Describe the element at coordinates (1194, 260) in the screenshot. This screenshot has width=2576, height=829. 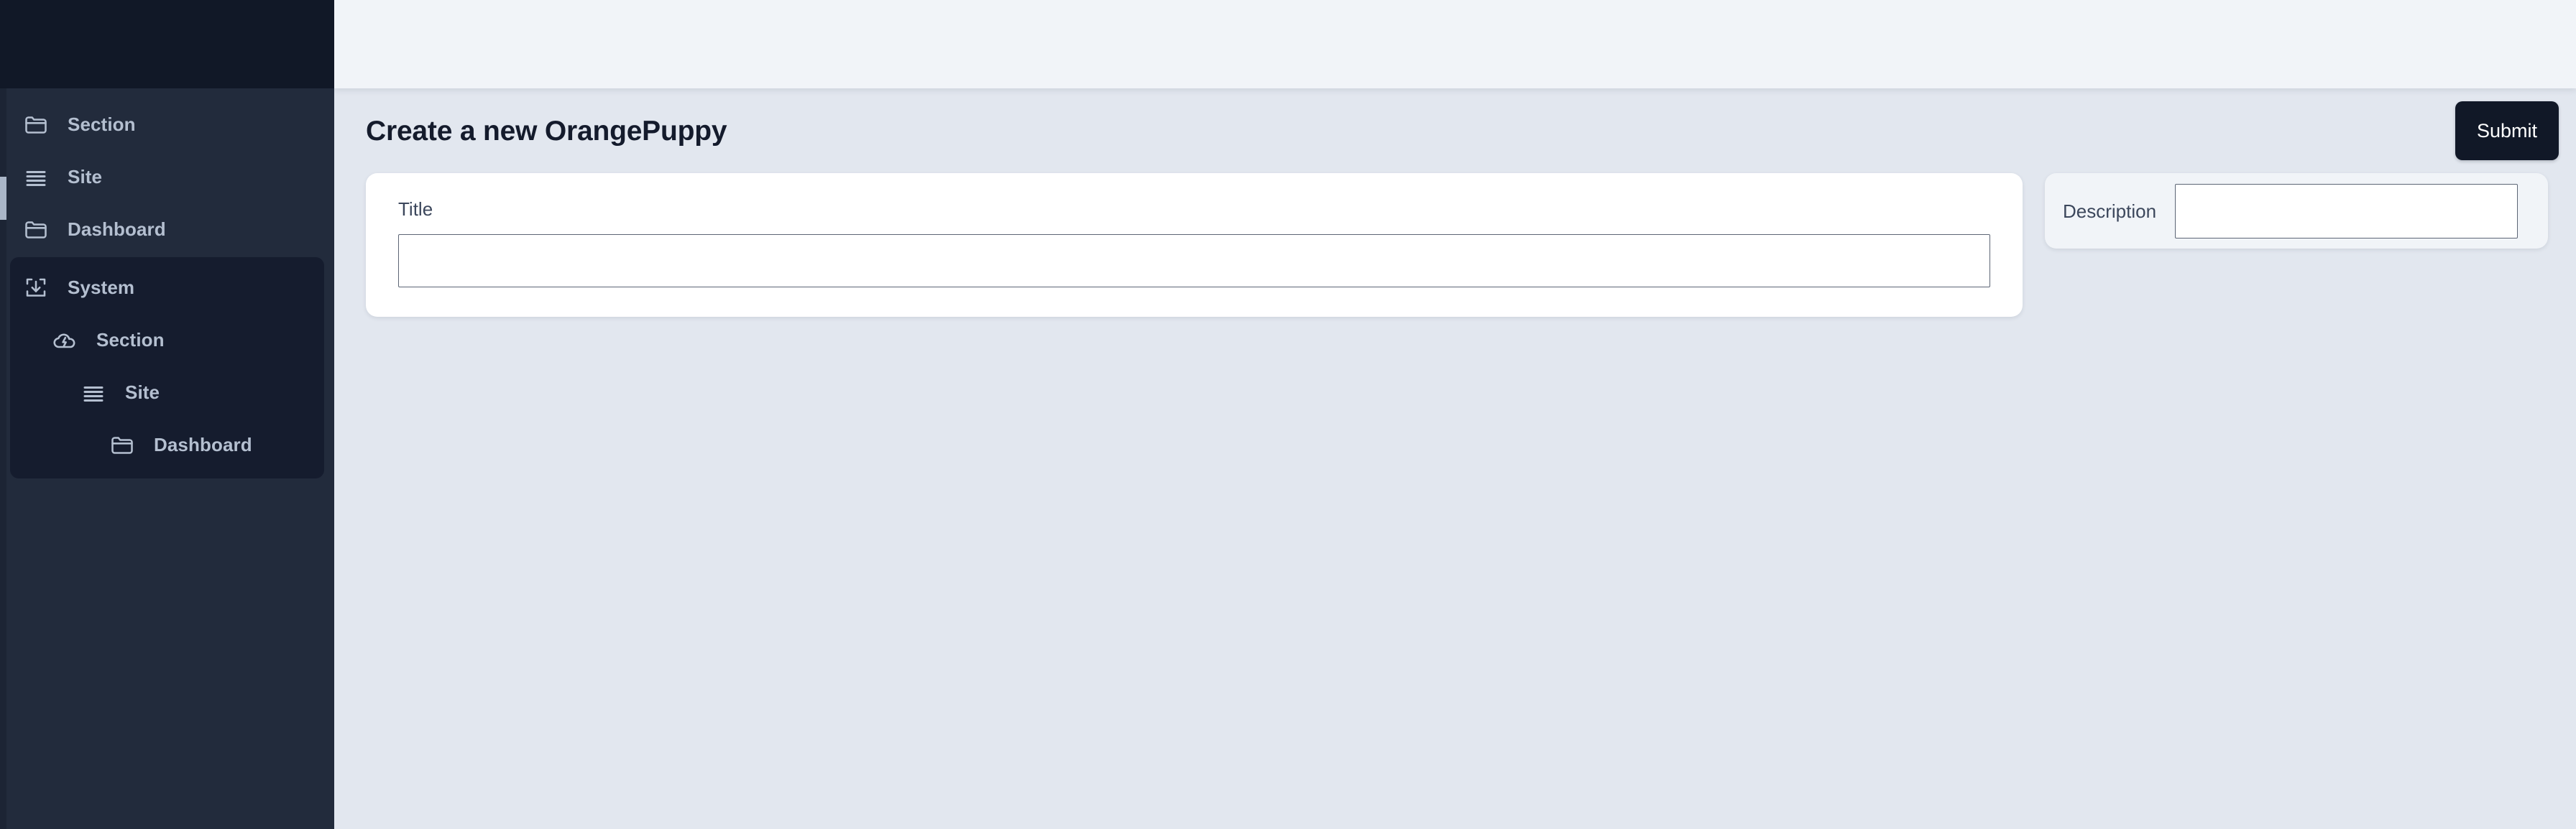
I see `title-input` at that location.